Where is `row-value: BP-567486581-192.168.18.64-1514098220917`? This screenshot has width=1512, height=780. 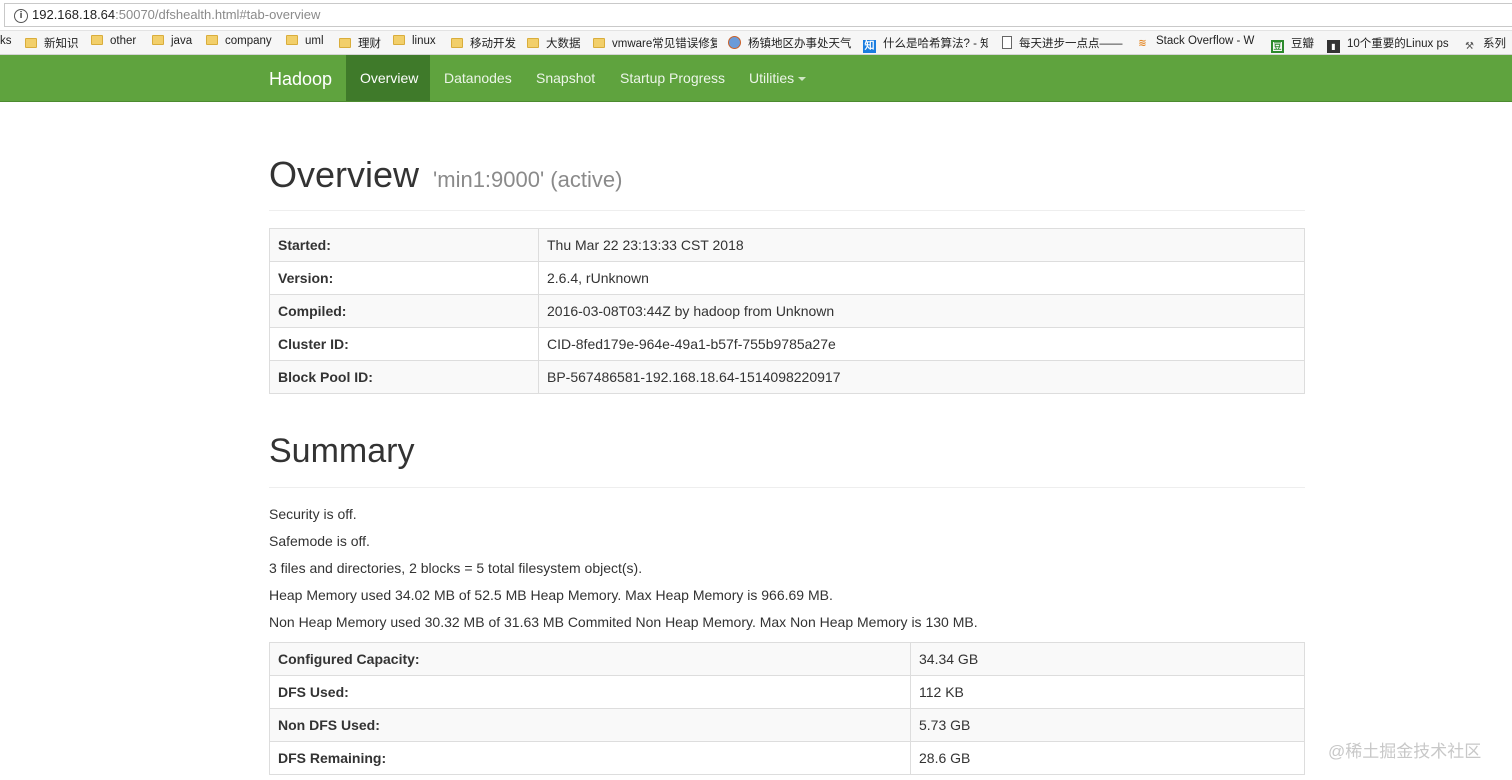
row-value: BP-567486581-192.168.18.64-1514098220917 is located at coordinates (921, 377).